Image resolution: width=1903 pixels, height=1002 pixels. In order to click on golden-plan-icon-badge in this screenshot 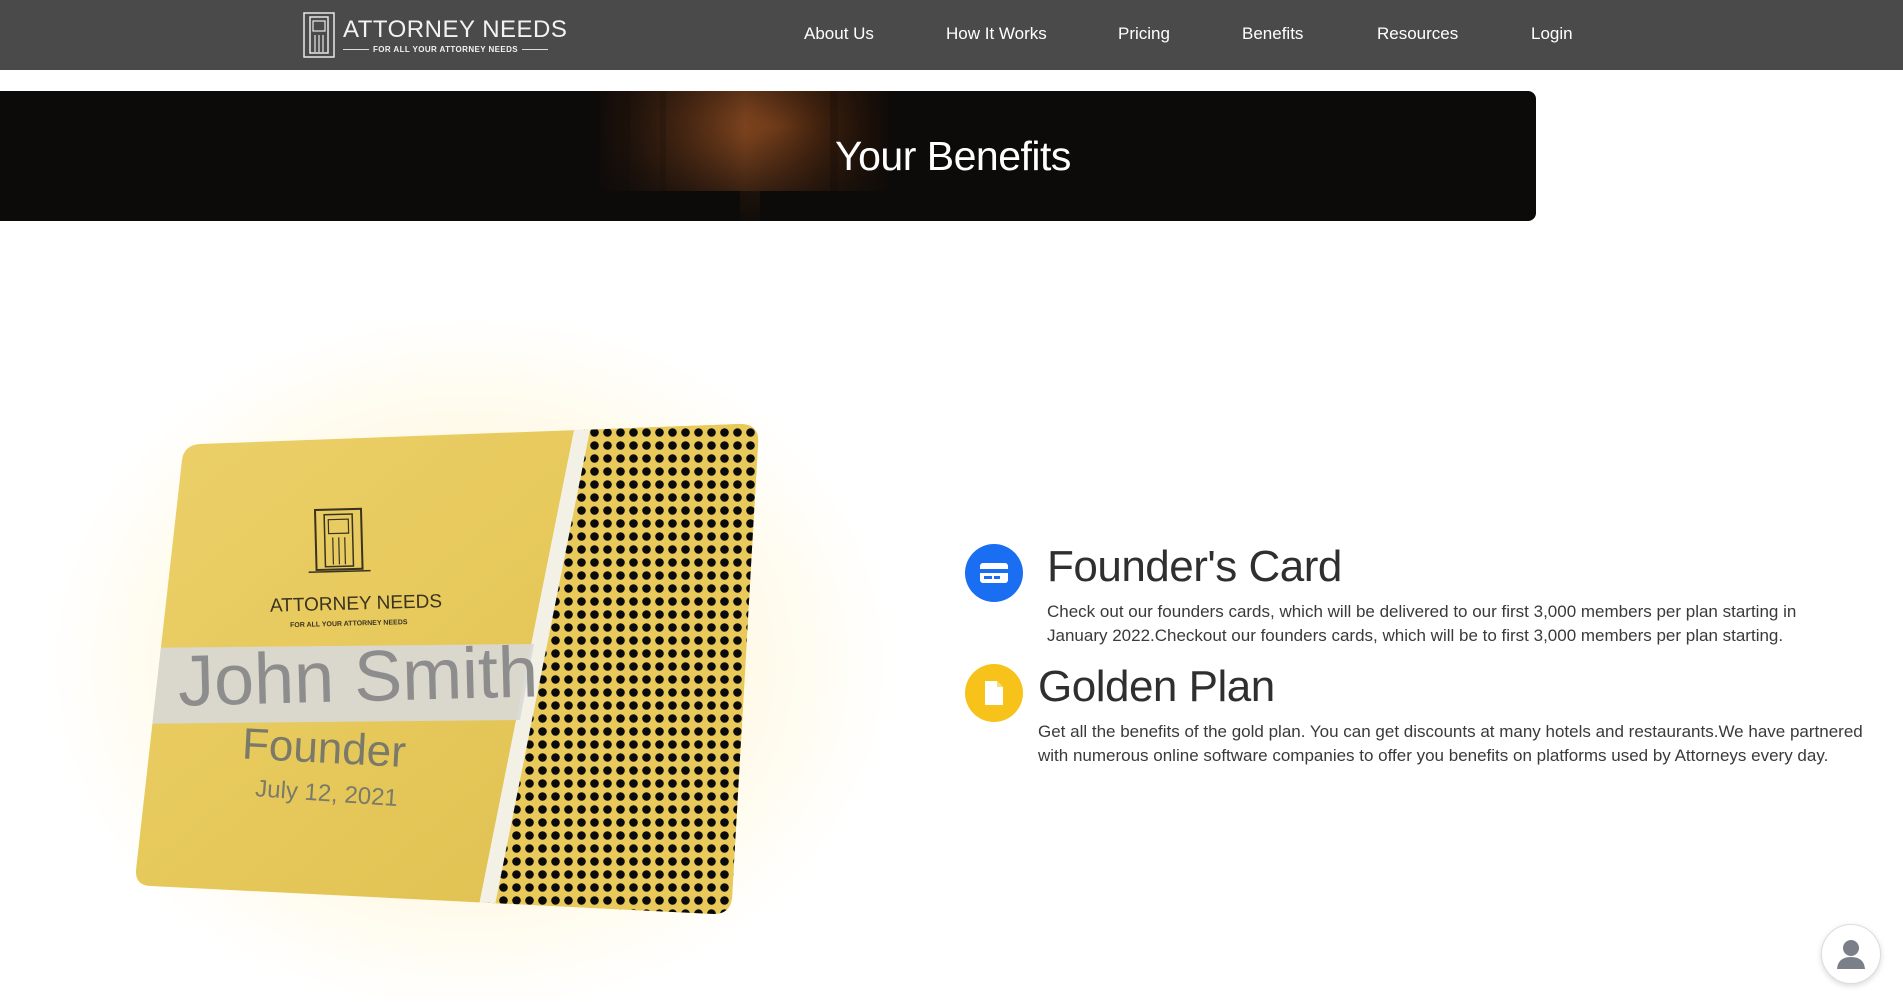, I will do `click(994, 693)`.